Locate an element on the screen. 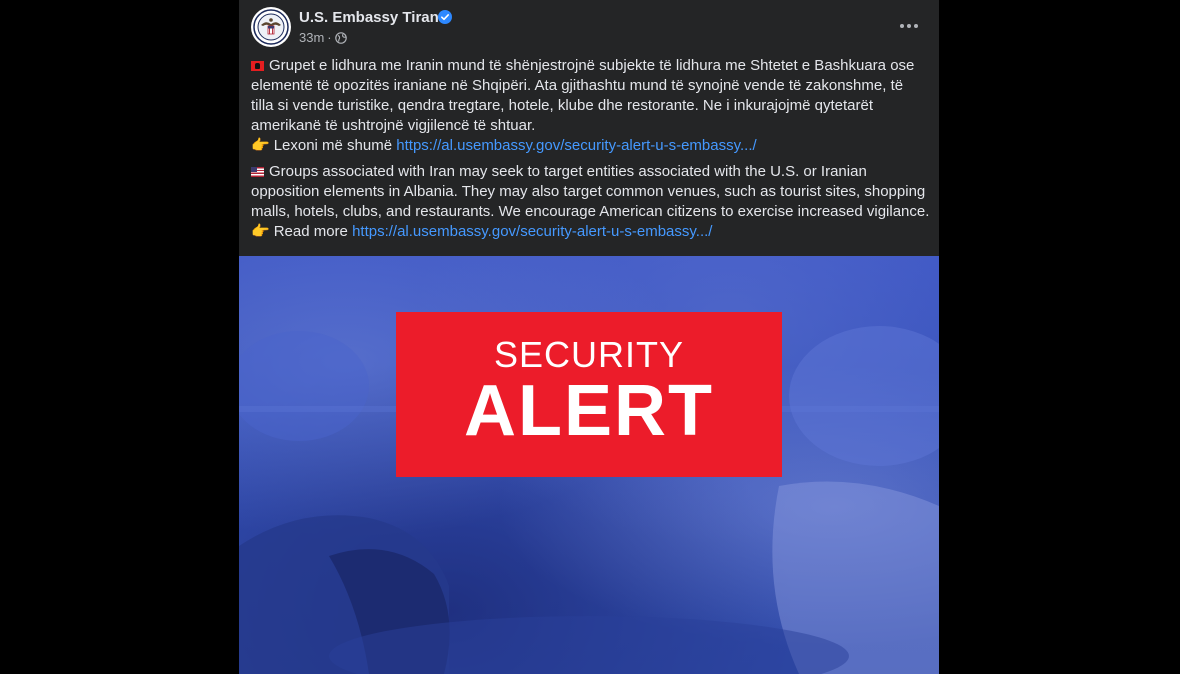  more-options-icon is located at coordinates (909, 26).